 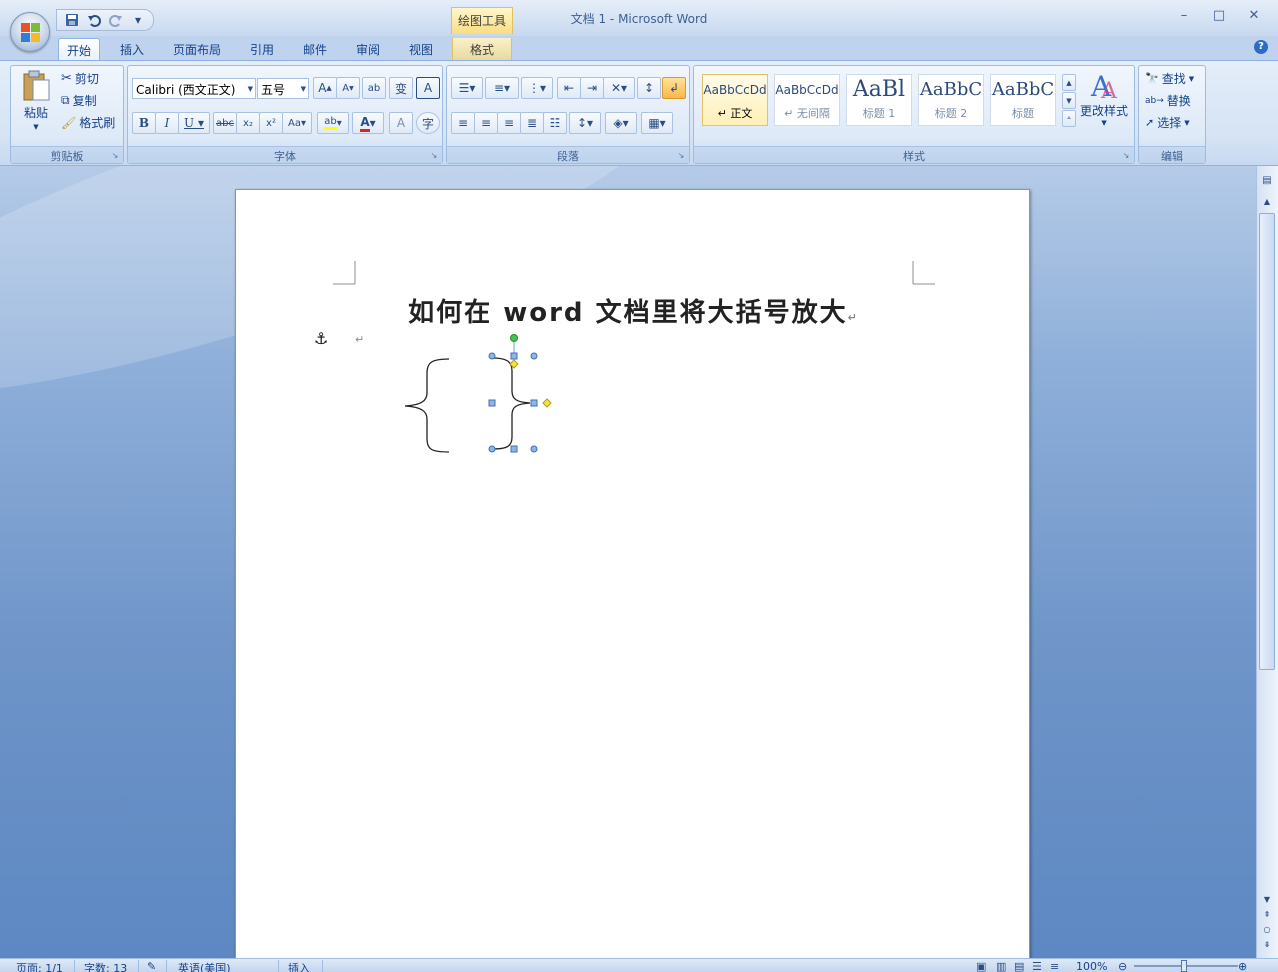 I want to click on redo-icon, so click(x=116, y=20).